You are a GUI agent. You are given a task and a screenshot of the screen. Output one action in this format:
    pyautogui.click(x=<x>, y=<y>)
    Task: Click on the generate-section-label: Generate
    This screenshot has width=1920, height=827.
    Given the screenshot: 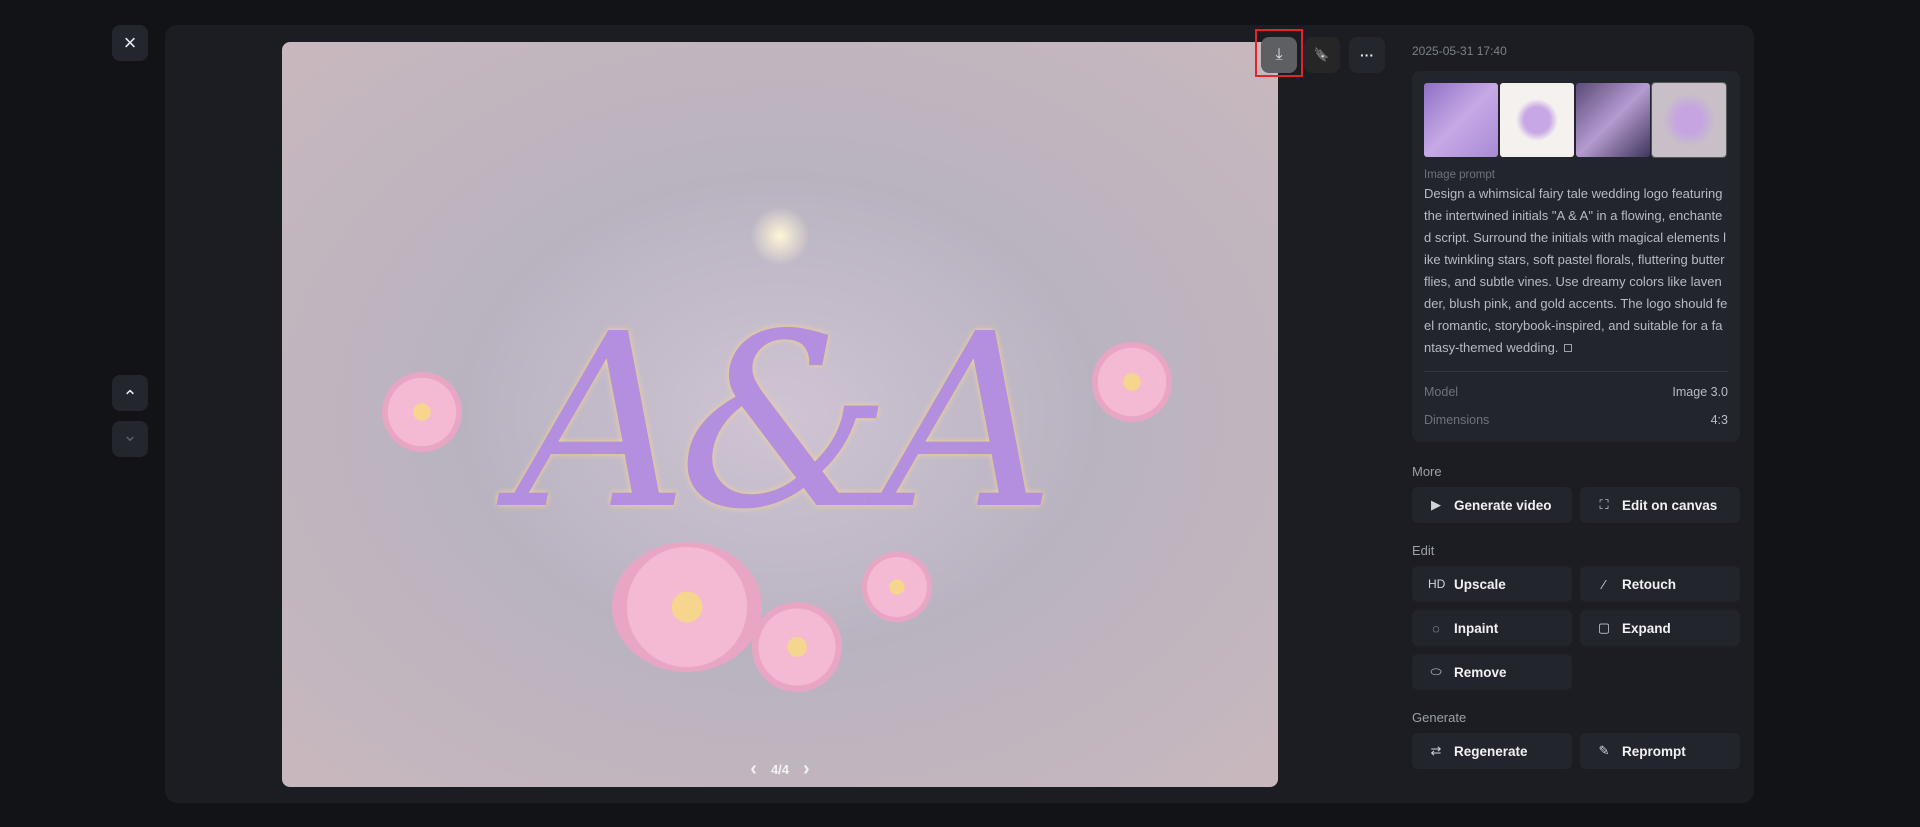 What is the action you would take?
    pyautogui.click(x=1439, y=717)
    